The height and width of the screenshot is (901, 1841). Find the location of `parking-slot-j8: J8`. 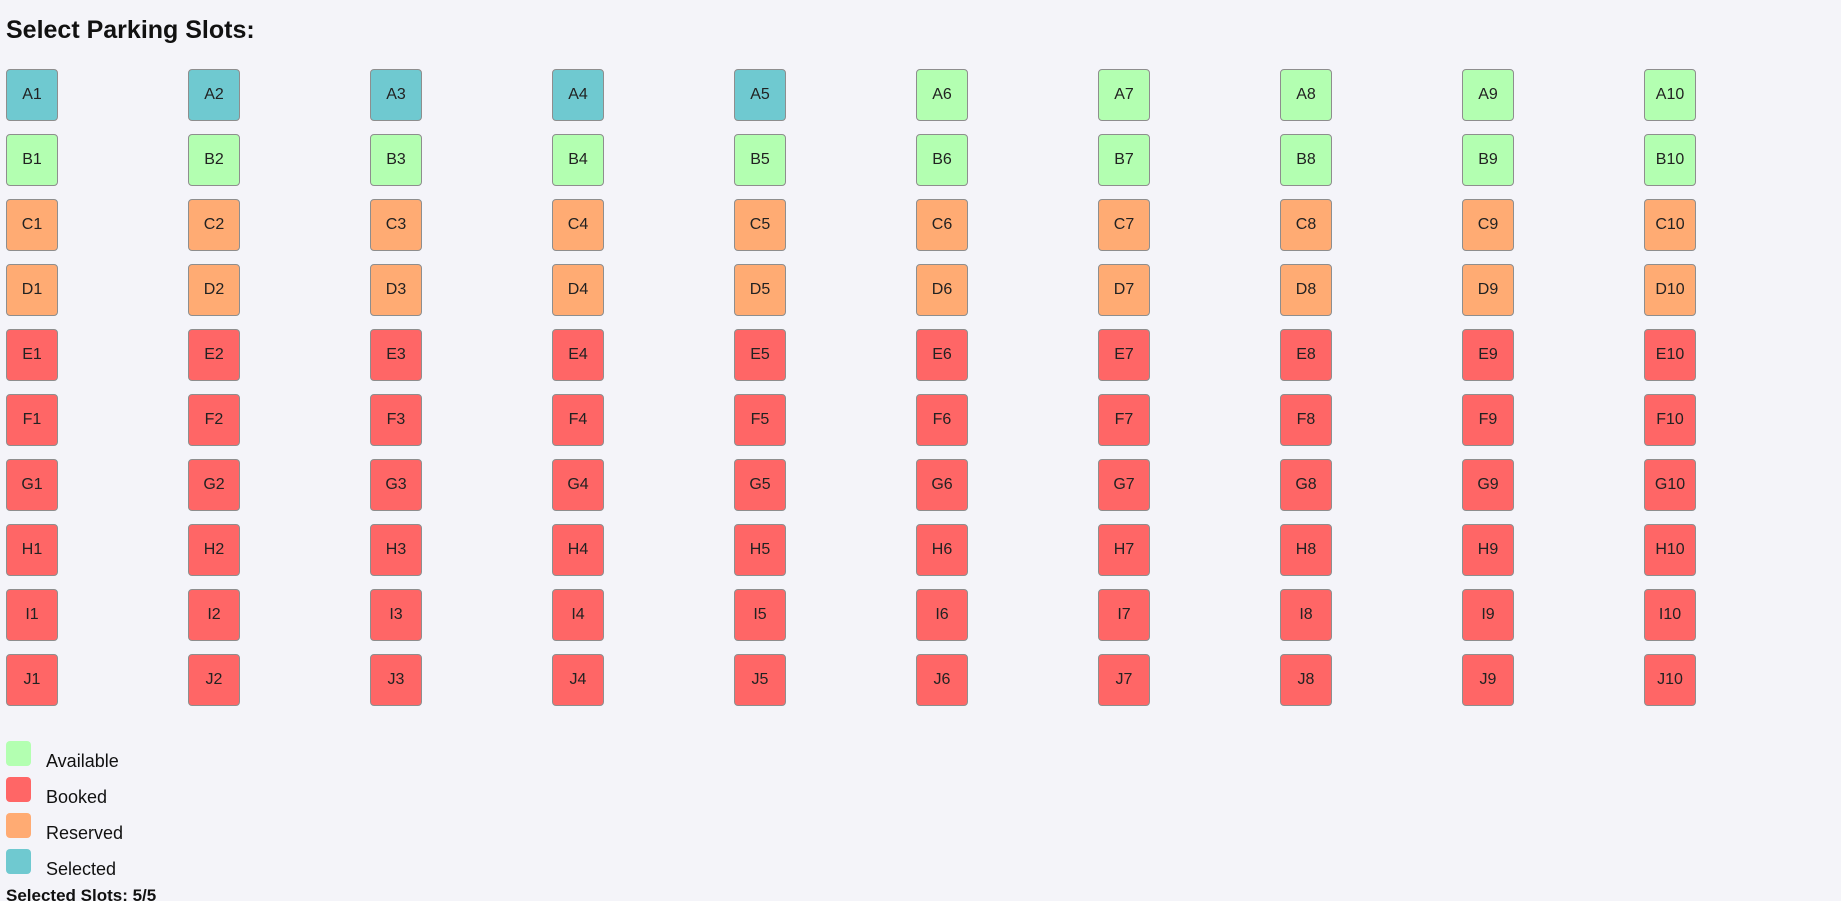

parking-slot-j8: J8 is located at coordinates (1306, 680).